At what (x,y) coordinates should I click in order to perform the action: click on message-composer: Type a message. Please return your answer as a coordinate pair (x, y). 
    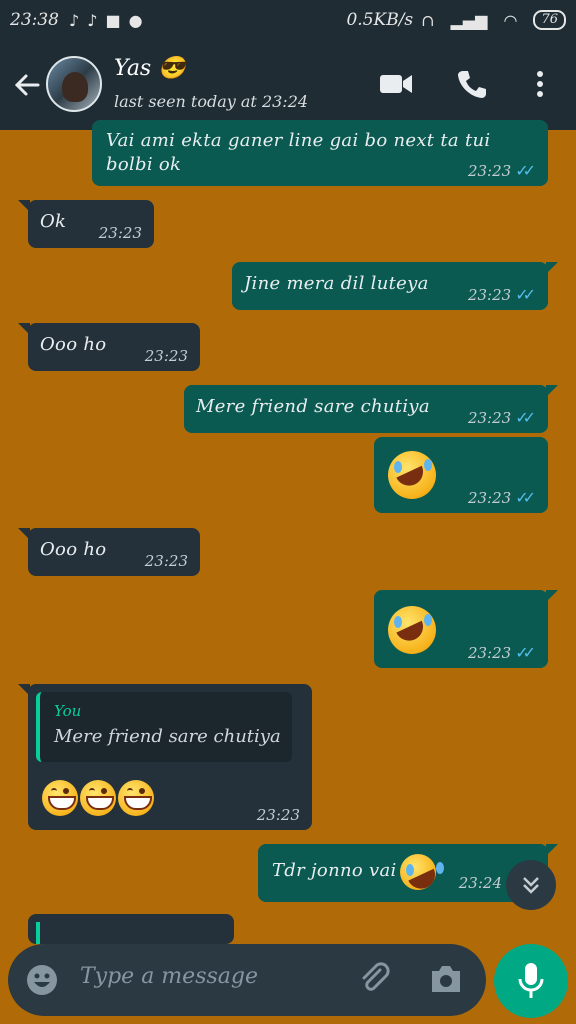
    Looking at the image, I should click on (247, 980).